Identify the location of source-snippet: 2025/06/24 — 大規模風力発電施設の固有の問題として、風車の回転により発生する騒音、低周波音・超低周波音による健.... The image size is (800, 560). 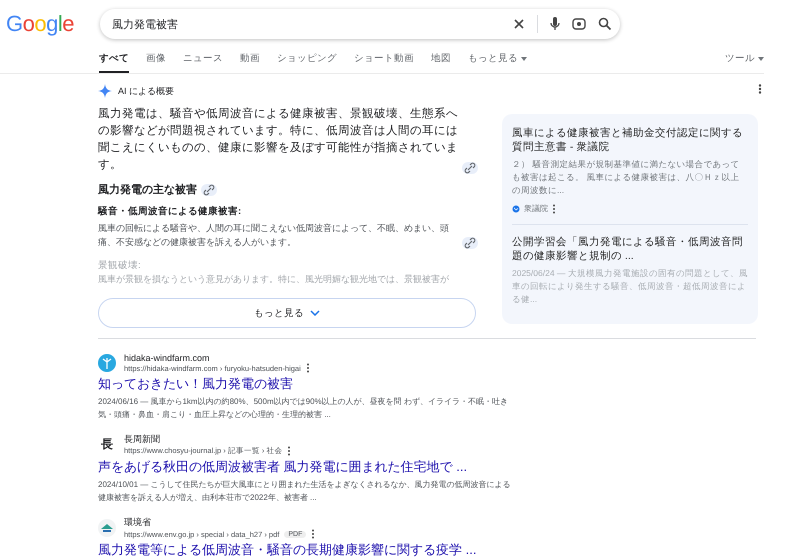
(630, 286).